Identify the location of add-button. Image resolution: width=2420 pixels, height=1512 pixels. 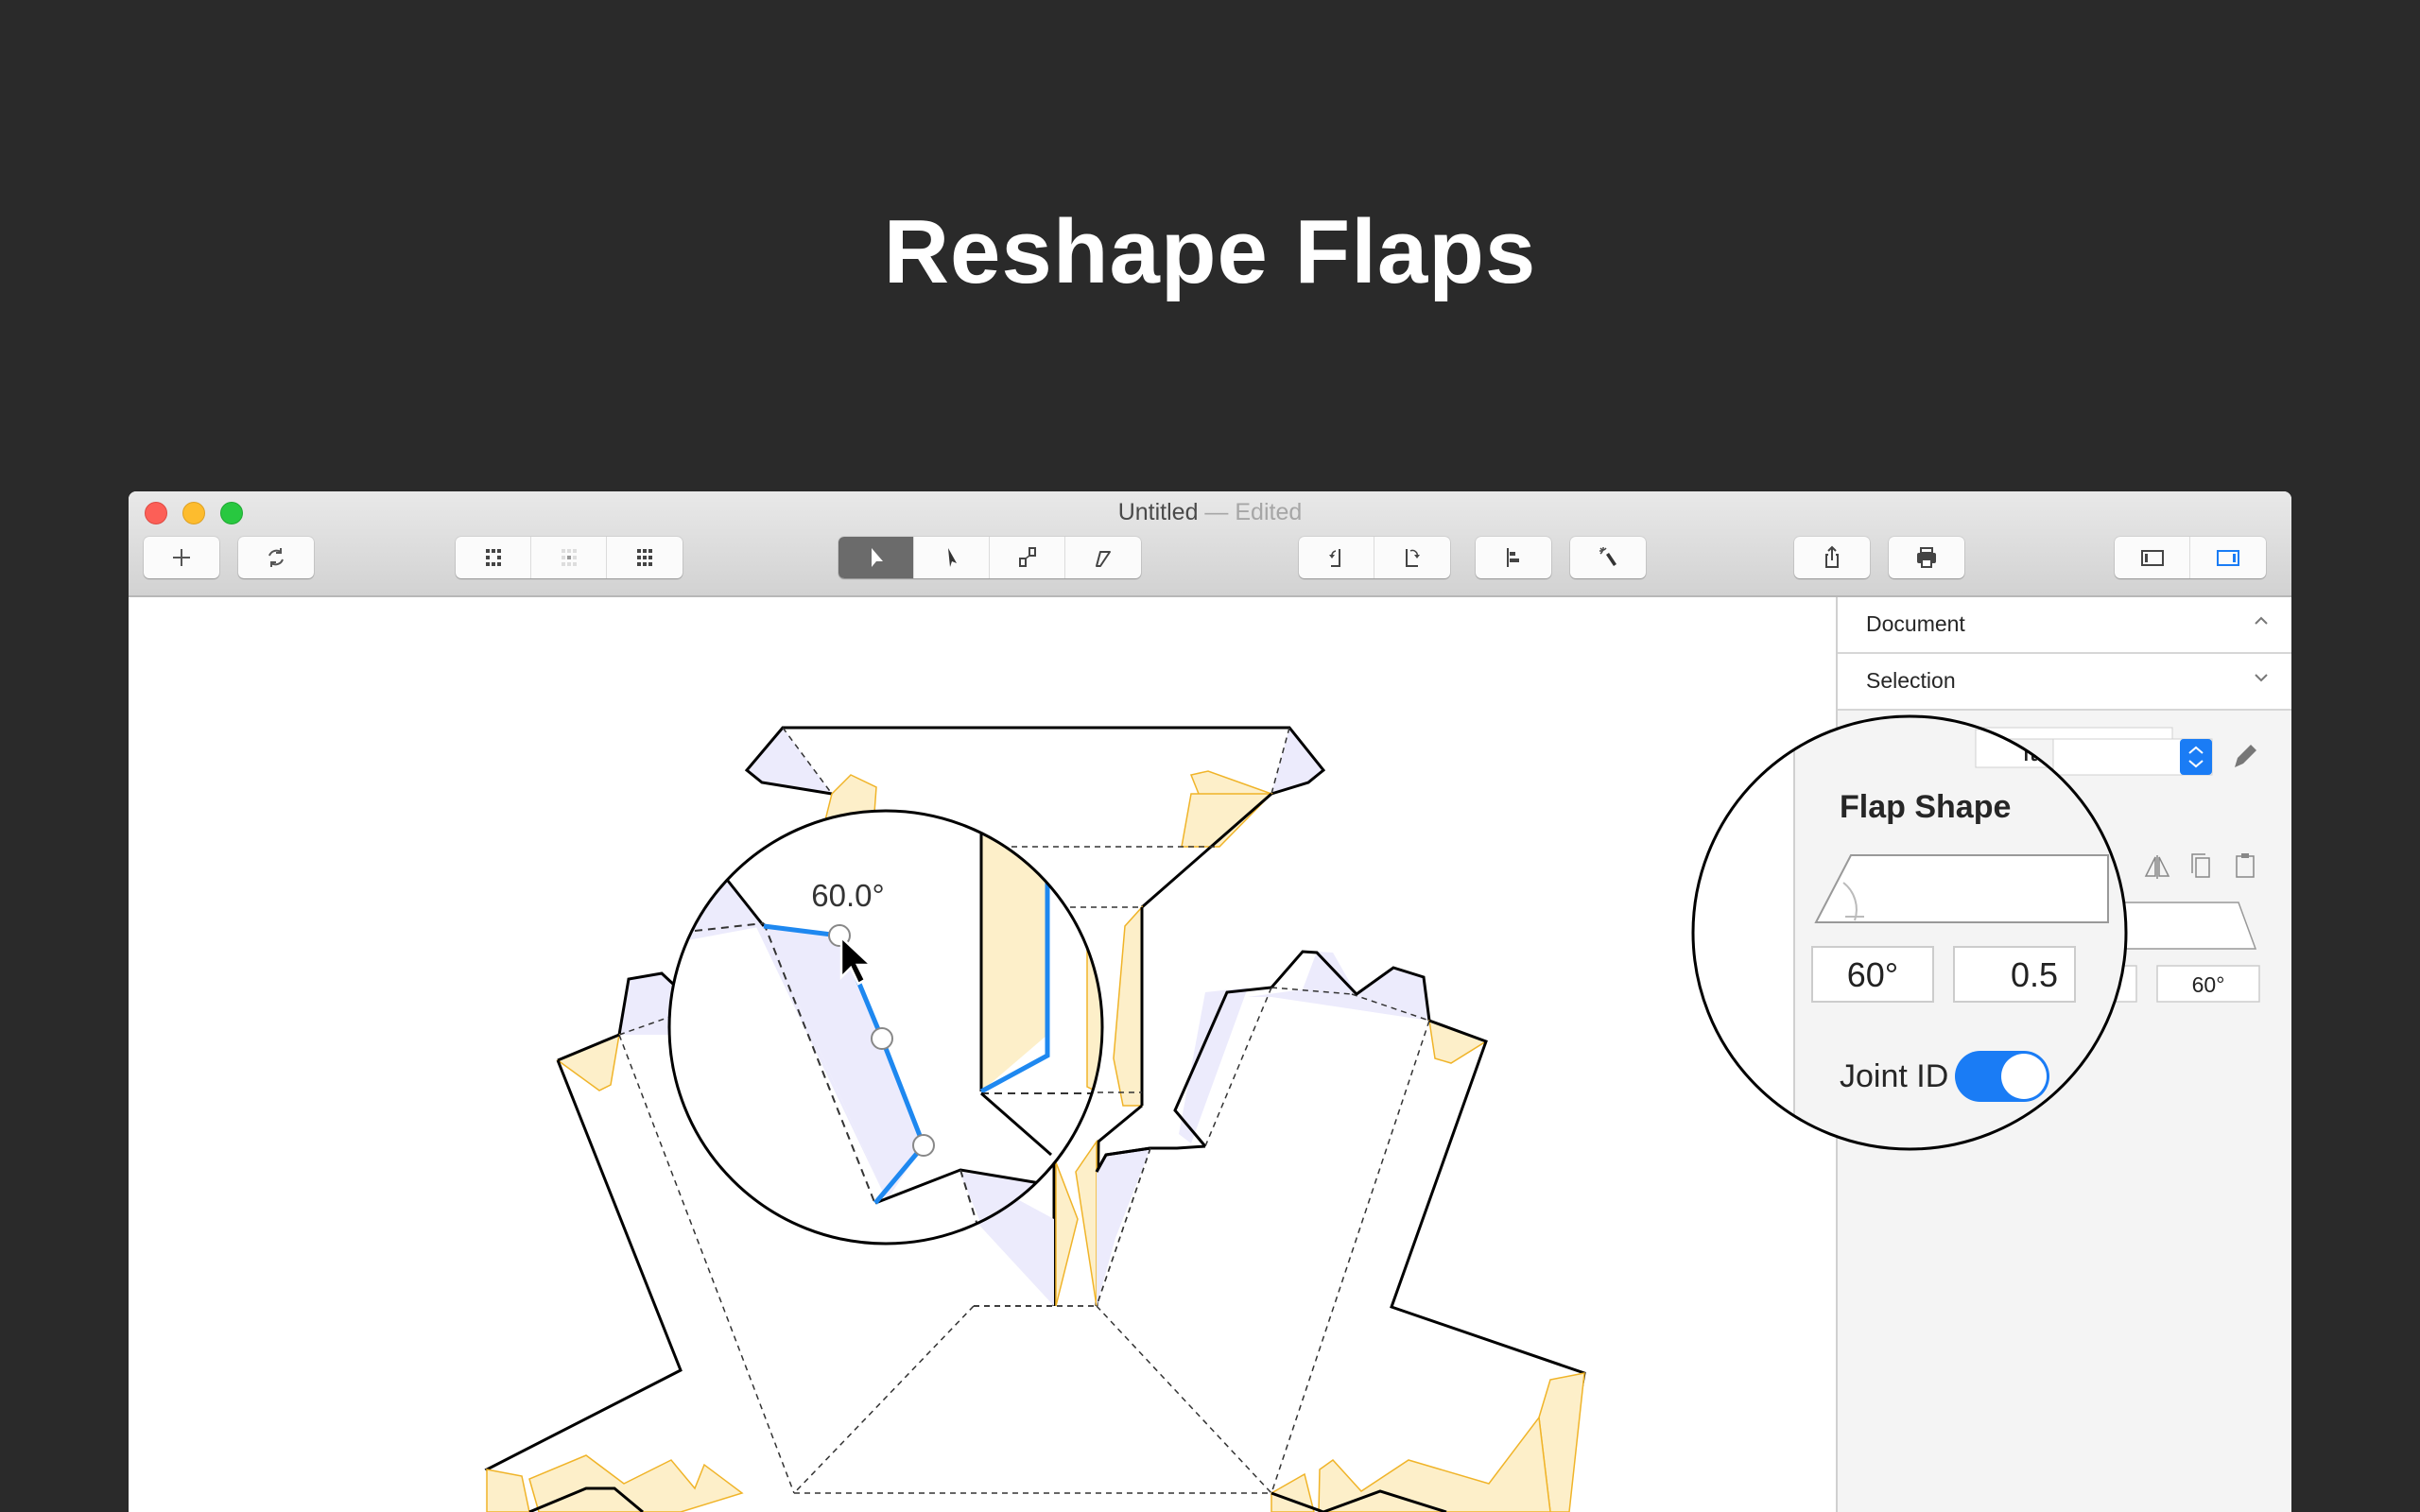
(181, 557).